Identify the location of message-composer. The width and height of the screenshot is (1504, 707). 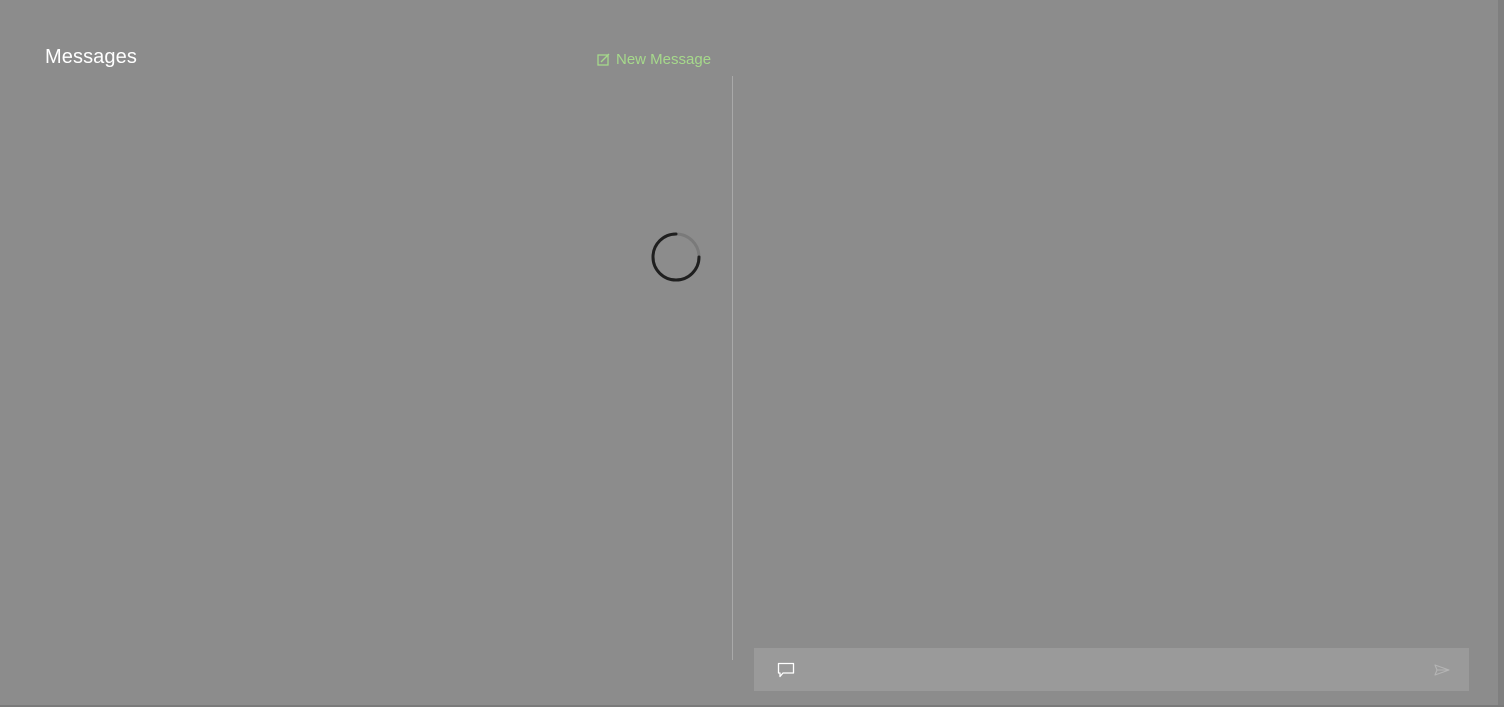
(1111, 669).